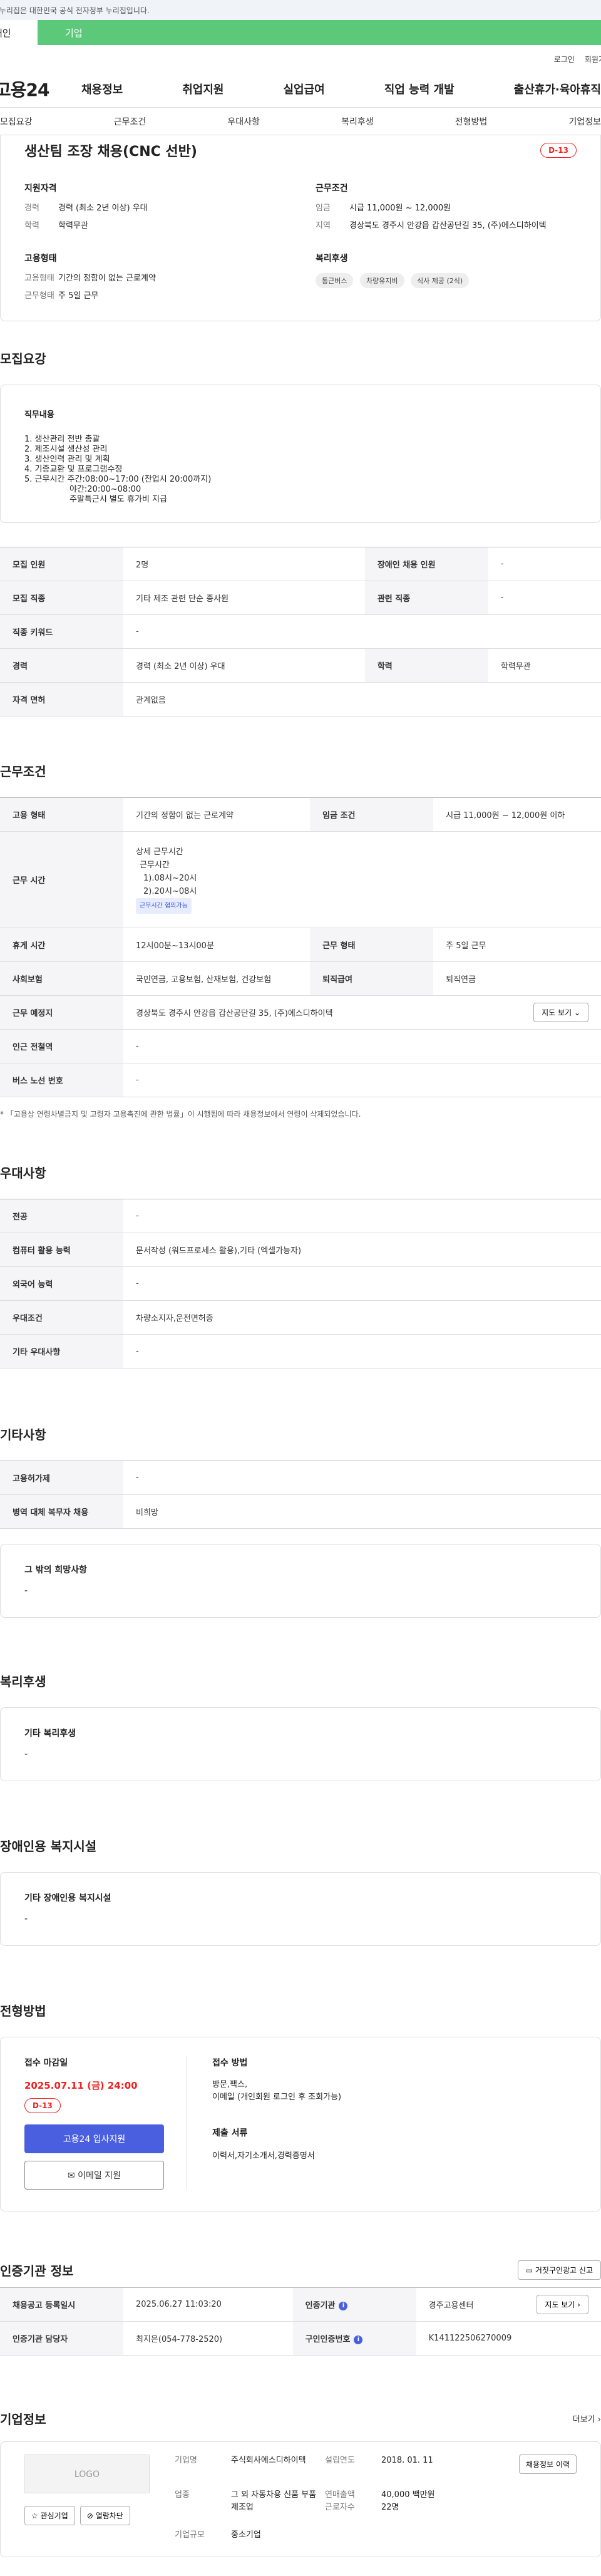 Image resolution: width=601 pixels, height=2576 pixels. What do you see at coordinates (102, 89) in the screenshot?
I see `gnb-jobs: 채용정보` at bounding box center [102, 89].